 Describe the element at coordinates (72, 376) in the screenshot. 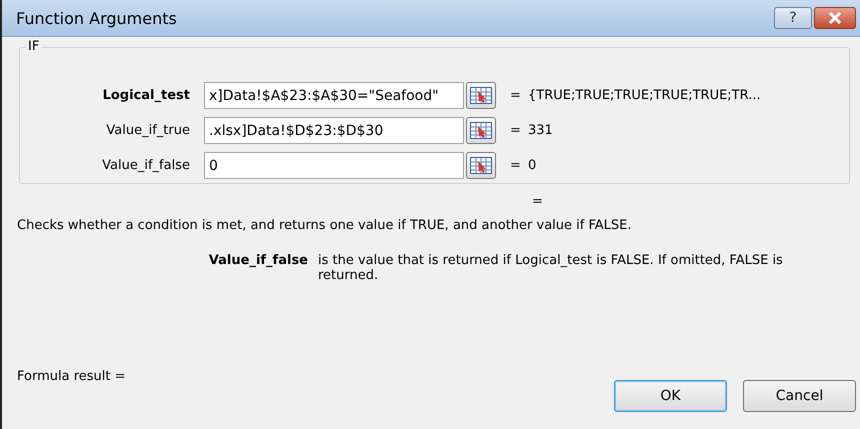

I see `formula-result: Formula result =` at that location.